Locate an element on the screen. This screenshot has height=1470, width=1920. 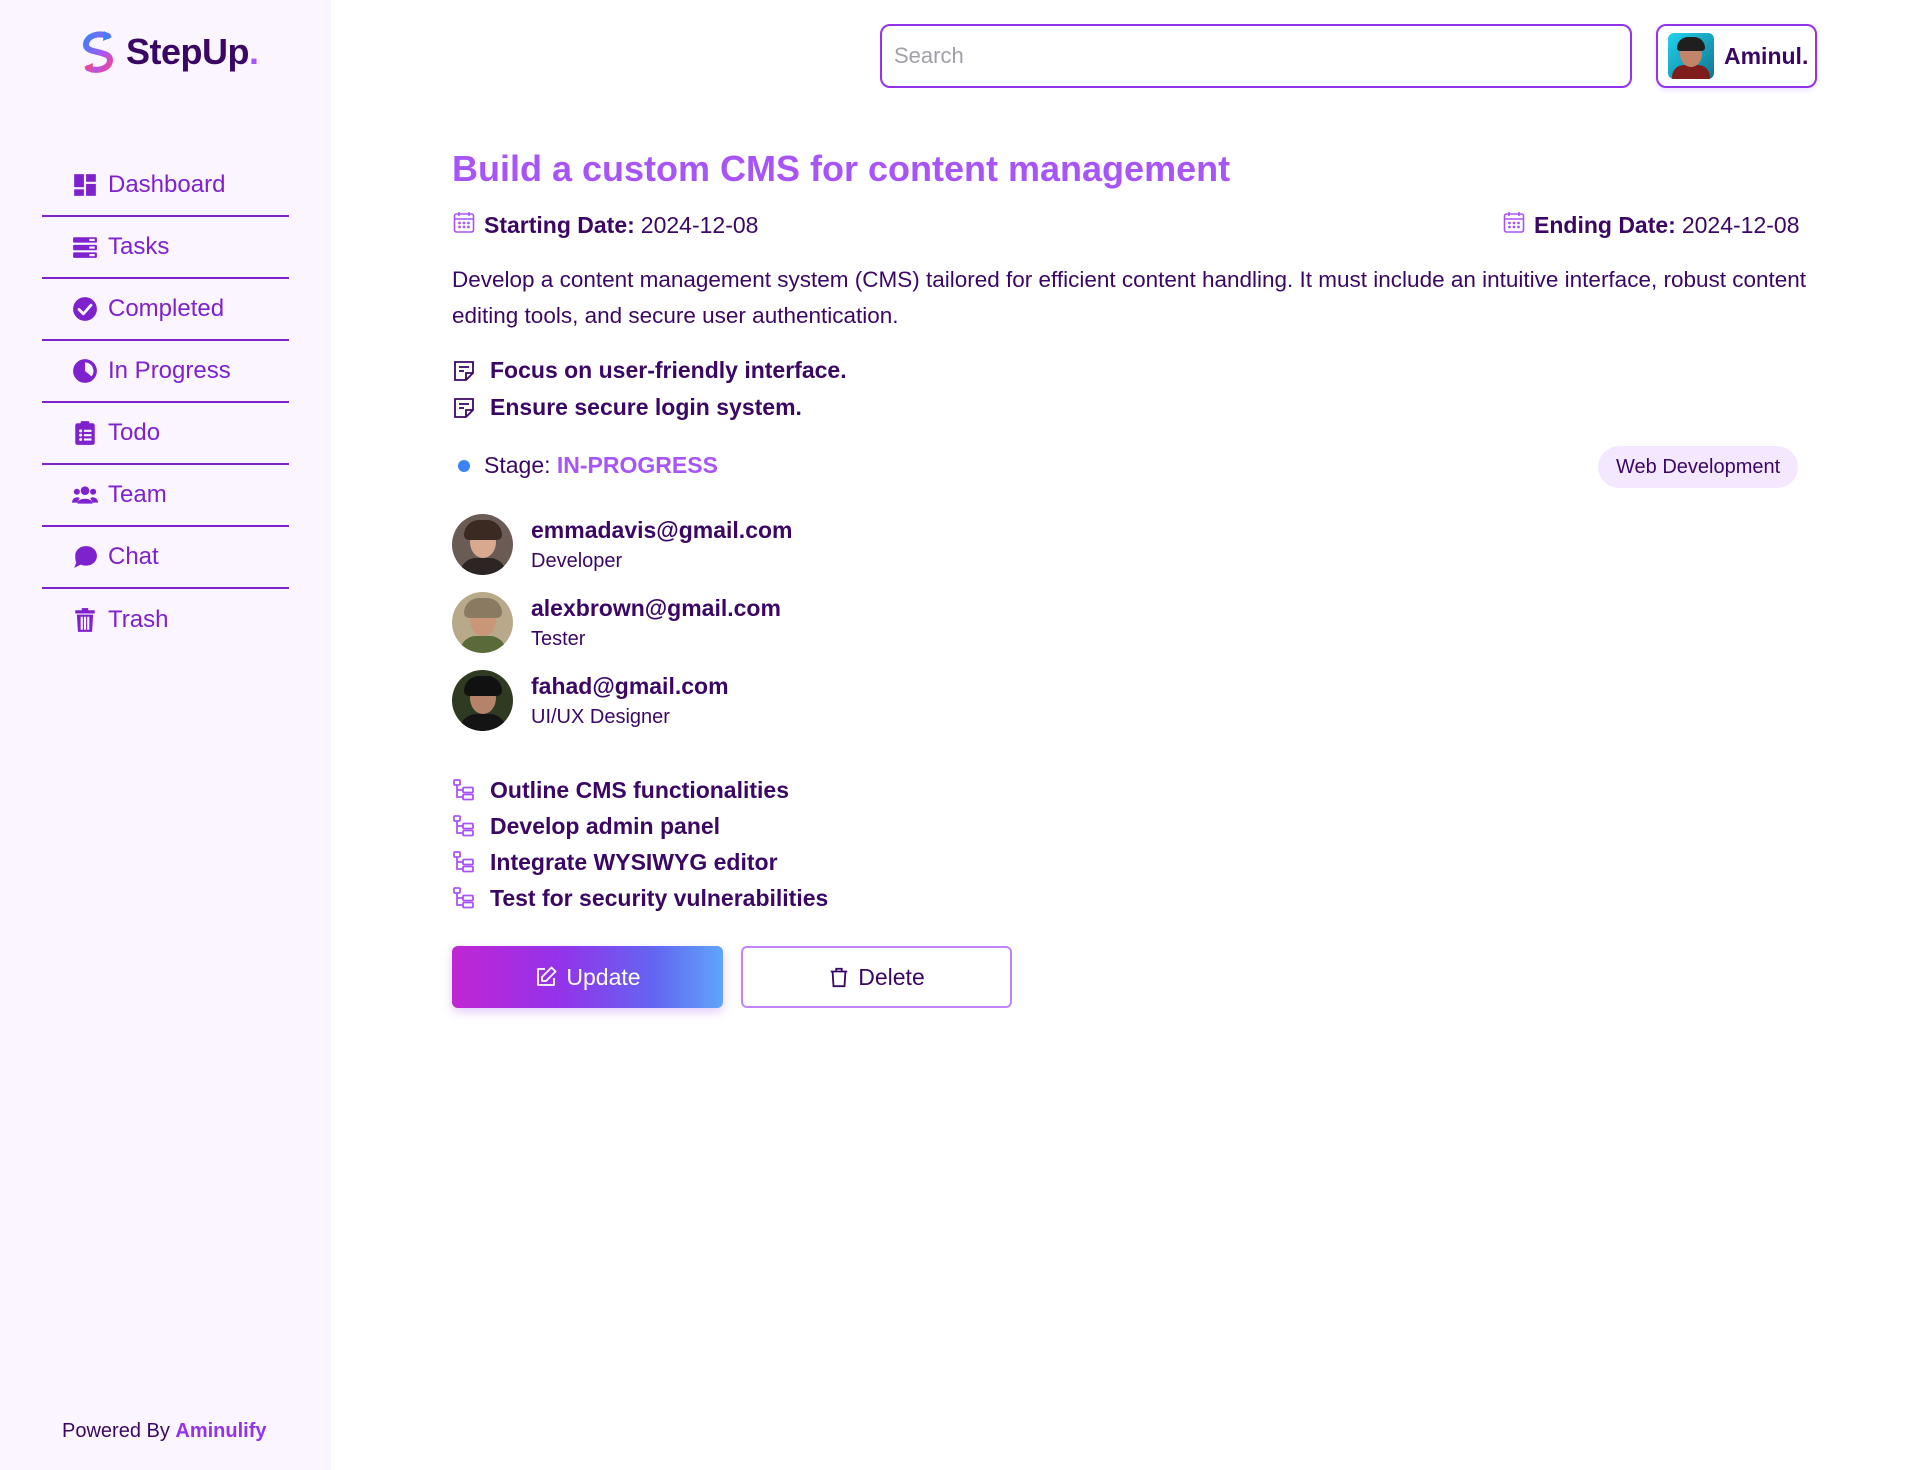
member-email: emmadavis@gmail.com is located at coordinates (662, 529).